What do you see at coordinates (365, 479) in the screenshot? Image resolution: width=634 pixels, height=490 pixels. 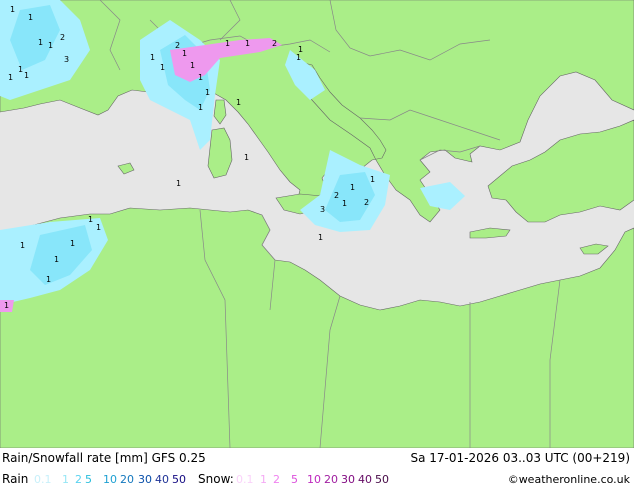 I see `snow-legend-value: 40` at bounding box center [365, 479].